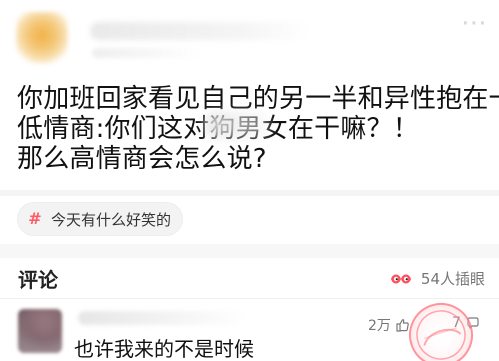 The width and height of the screenshot is (499, 361). I want to click on comments-title: 评论, so click(38, 279).